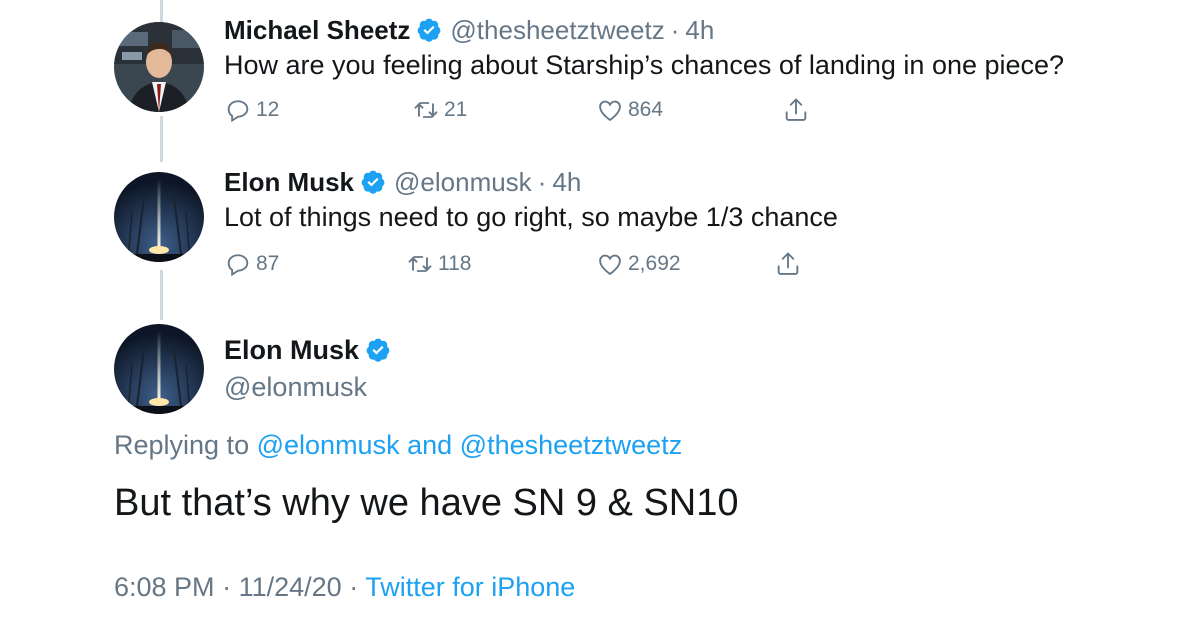 This screenshot has height=624, width=1200. What do you see at coordinates (566, 182) in the screenshot?
I see `tweet-2-time: 4h` at bounding box center [566, 182].